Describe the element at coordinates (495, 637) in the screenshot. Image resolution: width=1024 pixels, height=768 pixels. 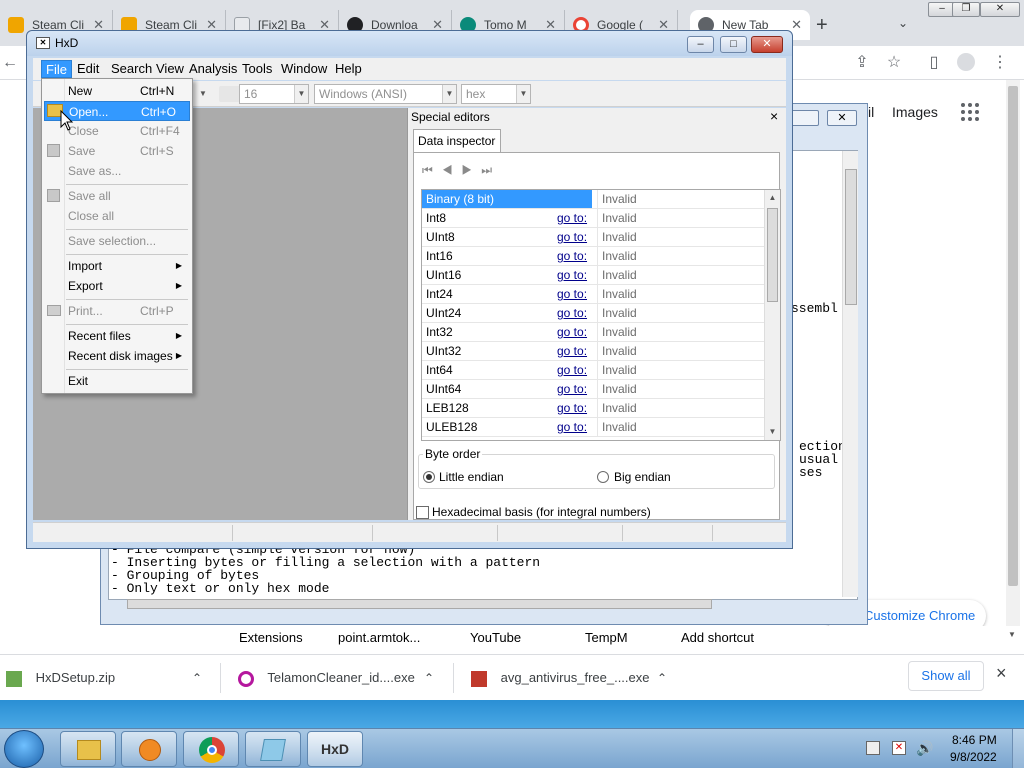
I see `shortcut-youtube: YouTube` at that location.